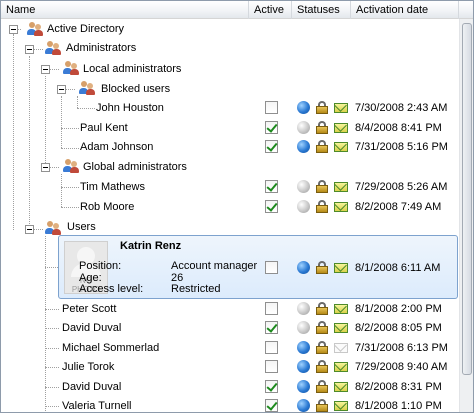 This screenshot has width=474, height=413. What do you see at coordinates (214, 266) in the screenshot?
I see `position-value: Account manager` at bounding box center [214, 266].